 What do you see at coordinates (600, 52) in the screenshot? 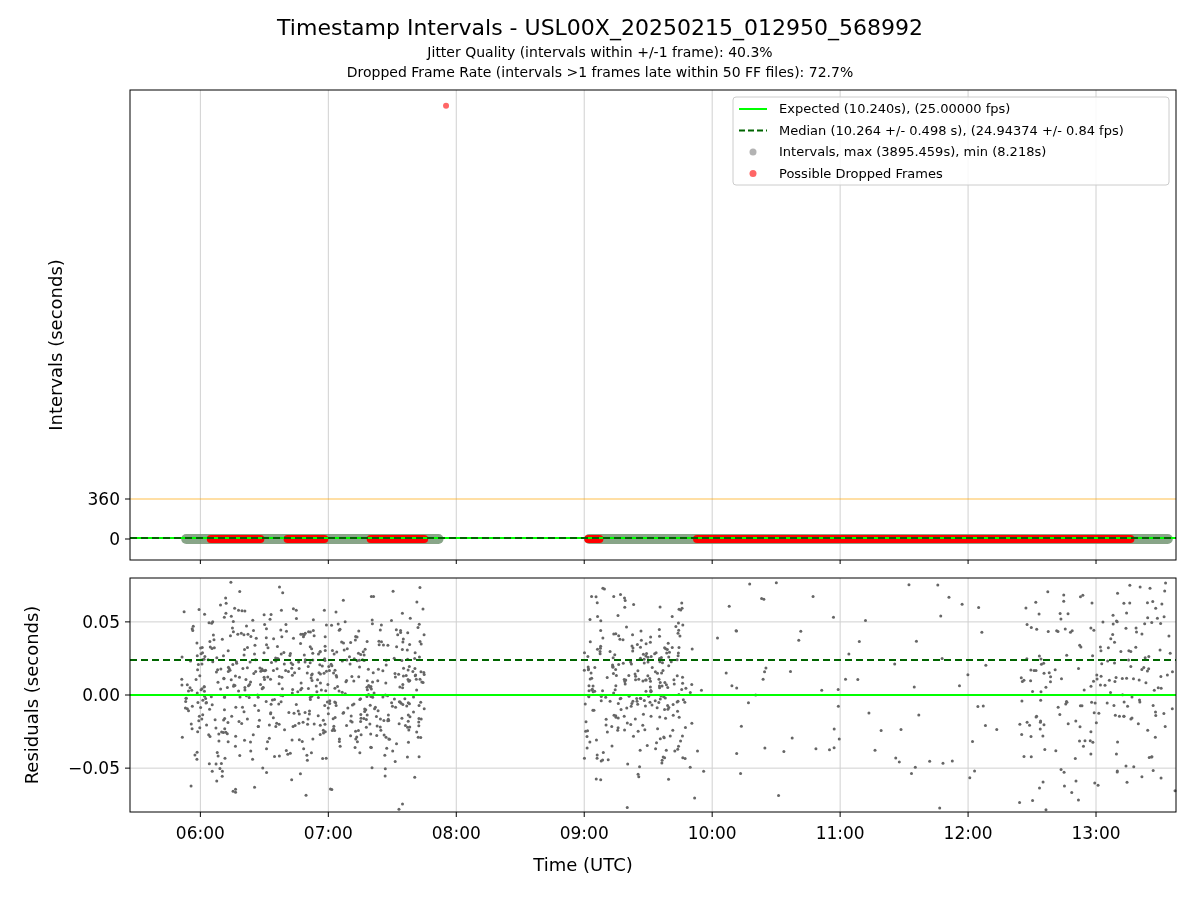
I see `figure-subtitle: Jitter Quality (intervals within +/-1 frame): 40.3%` at bounding box center [600, 52].